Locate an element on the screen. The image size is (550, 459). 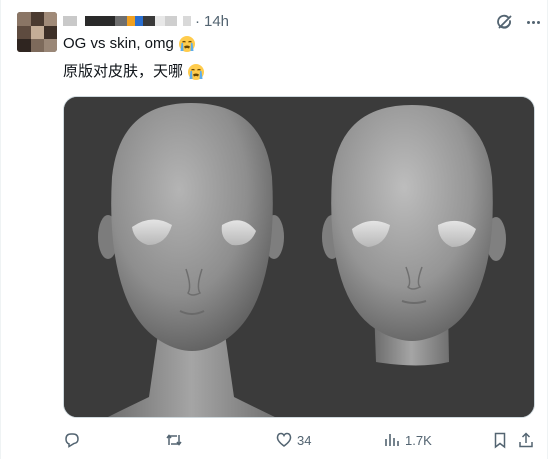
views-icon is located at coordinates (392, 440).